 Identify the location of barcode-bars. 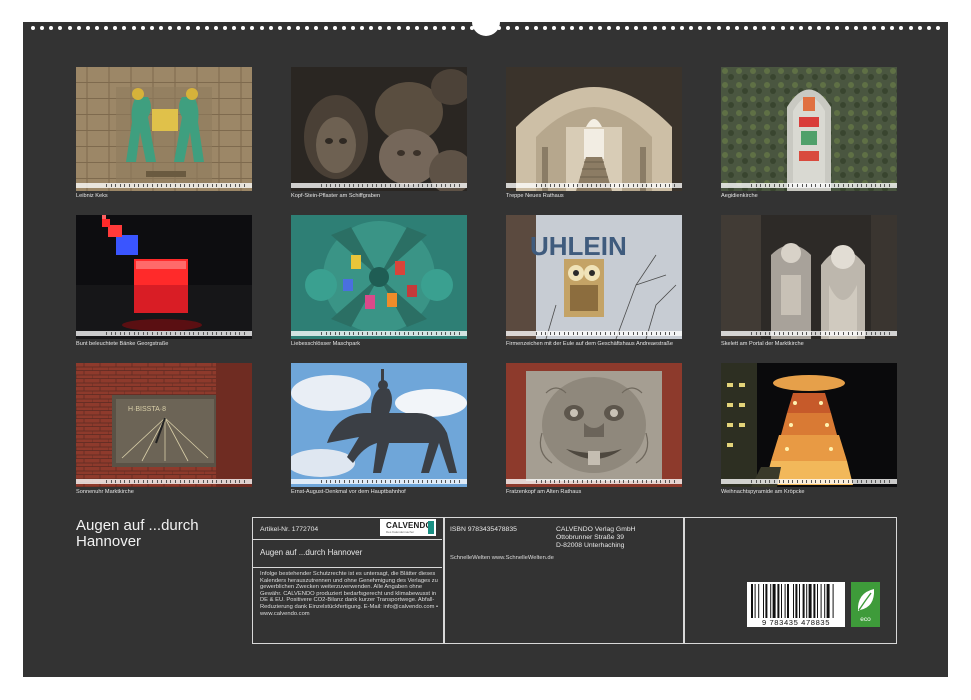
(792, 601).